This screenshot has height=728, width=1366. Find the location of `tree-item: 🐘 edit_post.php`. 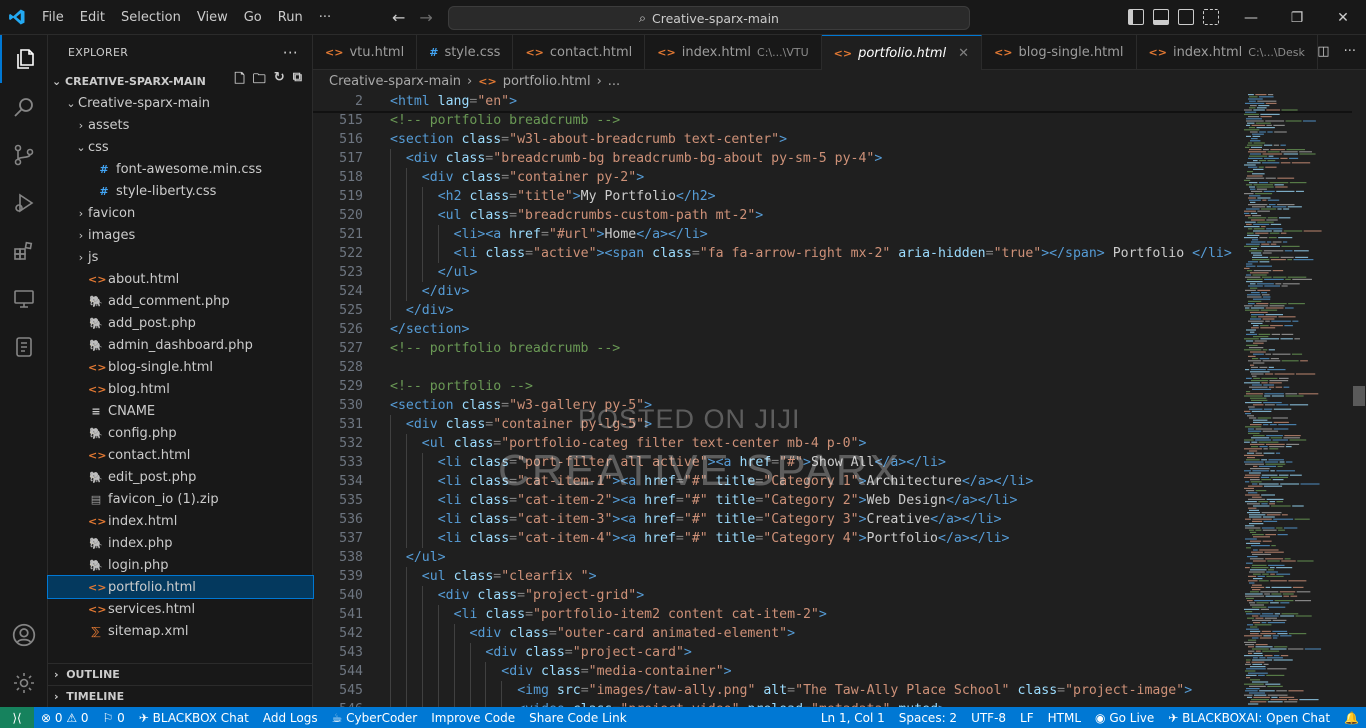

tree-item: 🐘 edit_post.php is located at coordinates (180, 477).